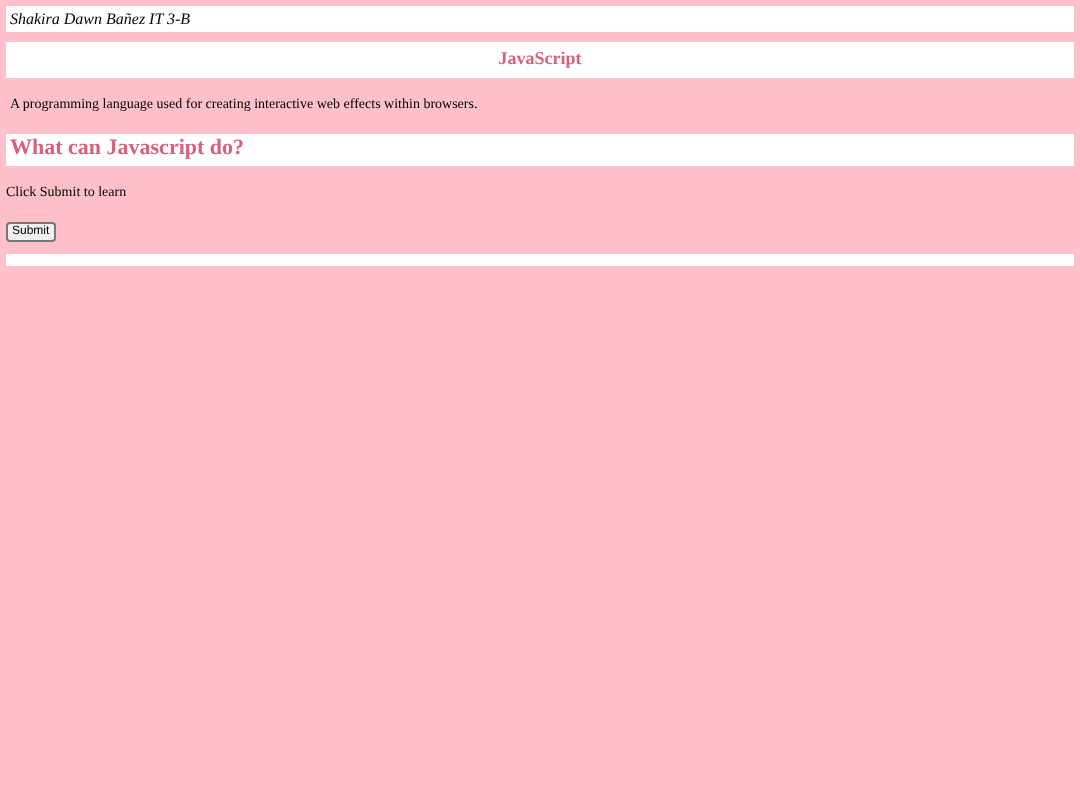 Image resolution: width=1080 pixels, height=810 pixels. What do you see at coordinates (127, 149) in the screenshot?
I see `question-heading: What can Javascript do?` at bounding box center [127, 149].